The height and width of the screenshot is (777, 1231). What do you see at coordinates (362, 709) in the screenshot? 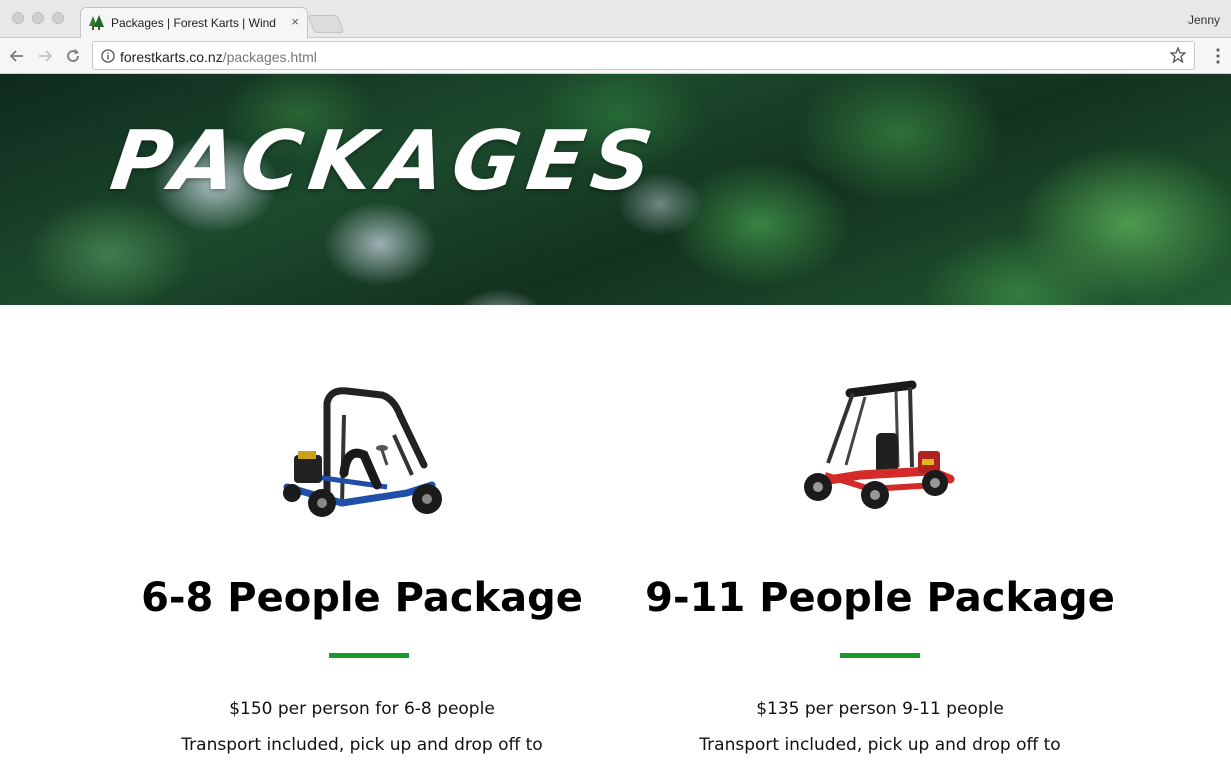
I see `package-price: $150 per person for 6-8 people` at bounding box center [362, 709].